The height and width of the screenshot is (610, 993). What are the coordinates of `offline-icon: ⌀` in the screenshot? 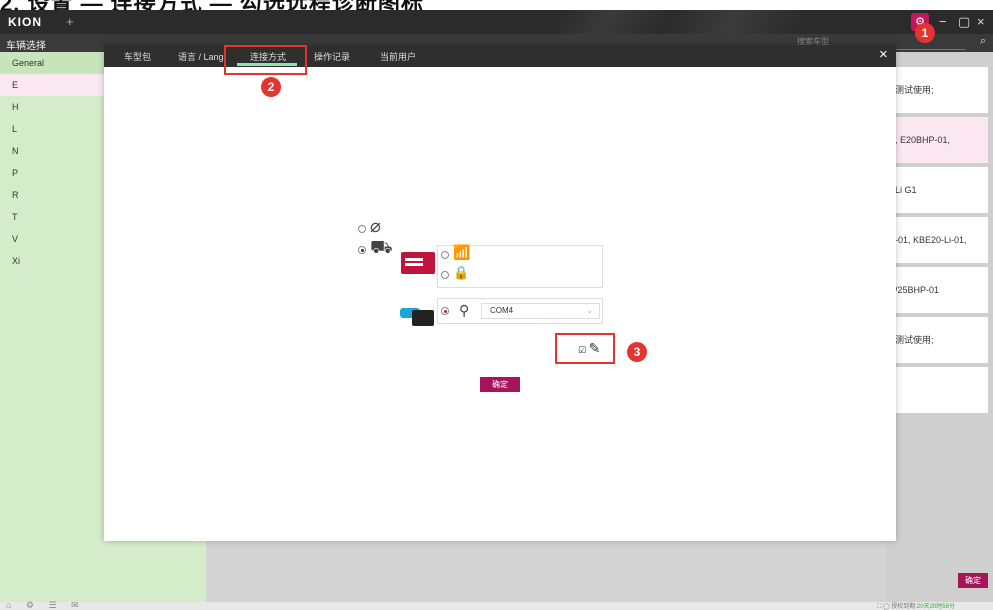 It's located at (375, 226).